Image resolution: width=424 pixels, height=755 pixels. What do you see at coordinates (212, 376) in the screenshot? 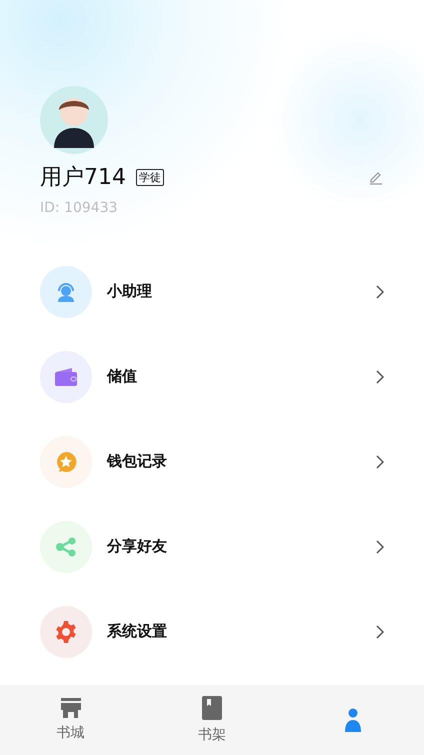
I see `menu-item: 储值` at bounding box center [212, 376].